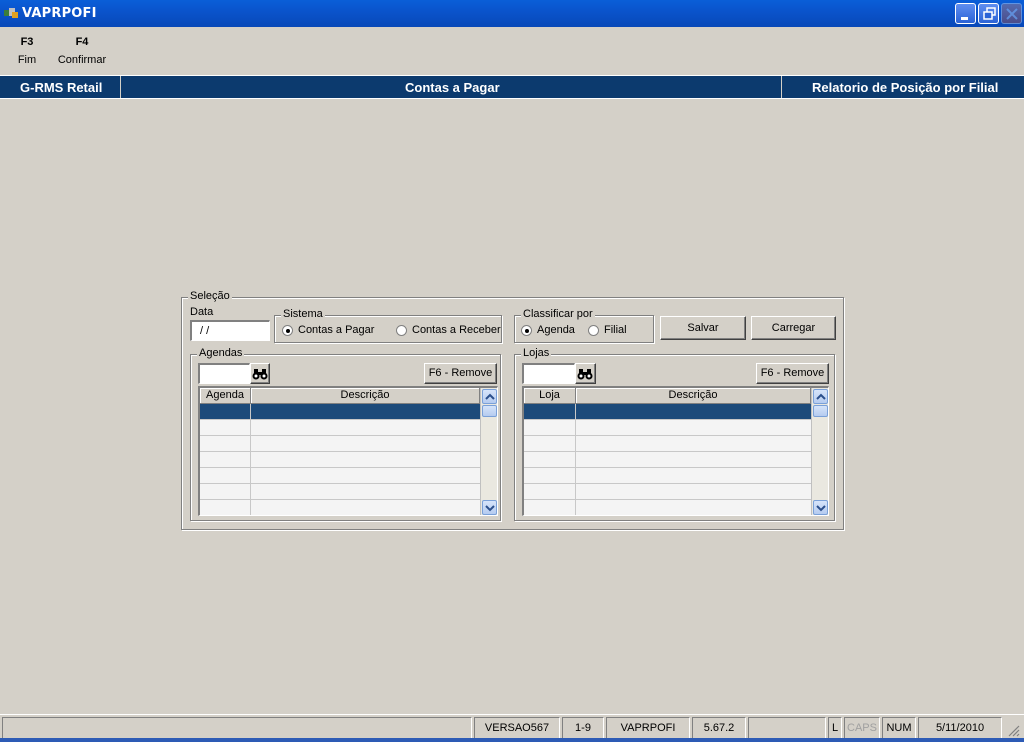 The height and width of the screenshot is (742, 1024). What do you see at coordinates (260, 373) in the screenshot?
I see `agenda-search-button` at bounding box center [260, 373].